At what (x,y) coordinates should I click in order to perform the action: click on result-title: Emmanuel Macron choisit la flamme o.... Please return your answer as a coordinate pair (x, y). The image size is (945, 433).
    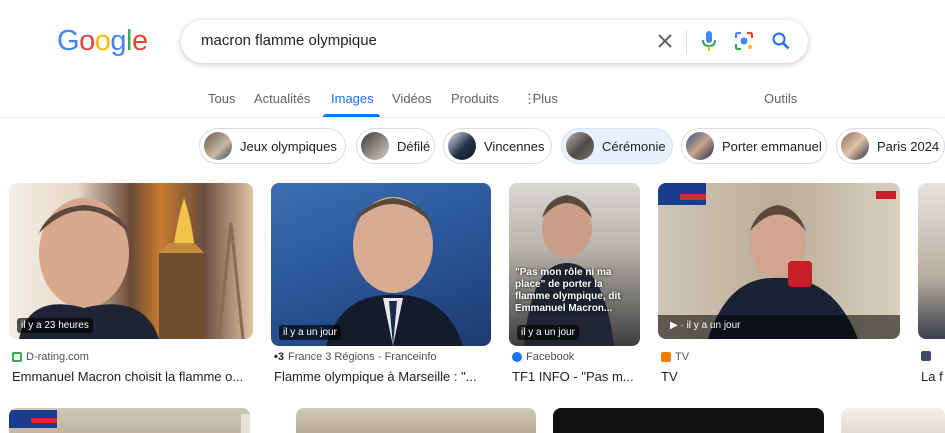
    Looking at the image, I should click on (127, 376).